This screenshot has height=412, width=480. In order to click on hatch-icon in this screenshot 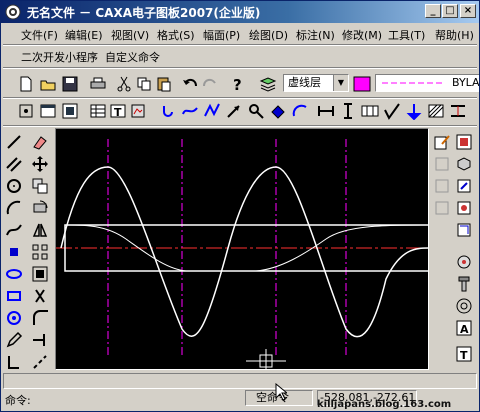, I will do `click(436, 111)`.